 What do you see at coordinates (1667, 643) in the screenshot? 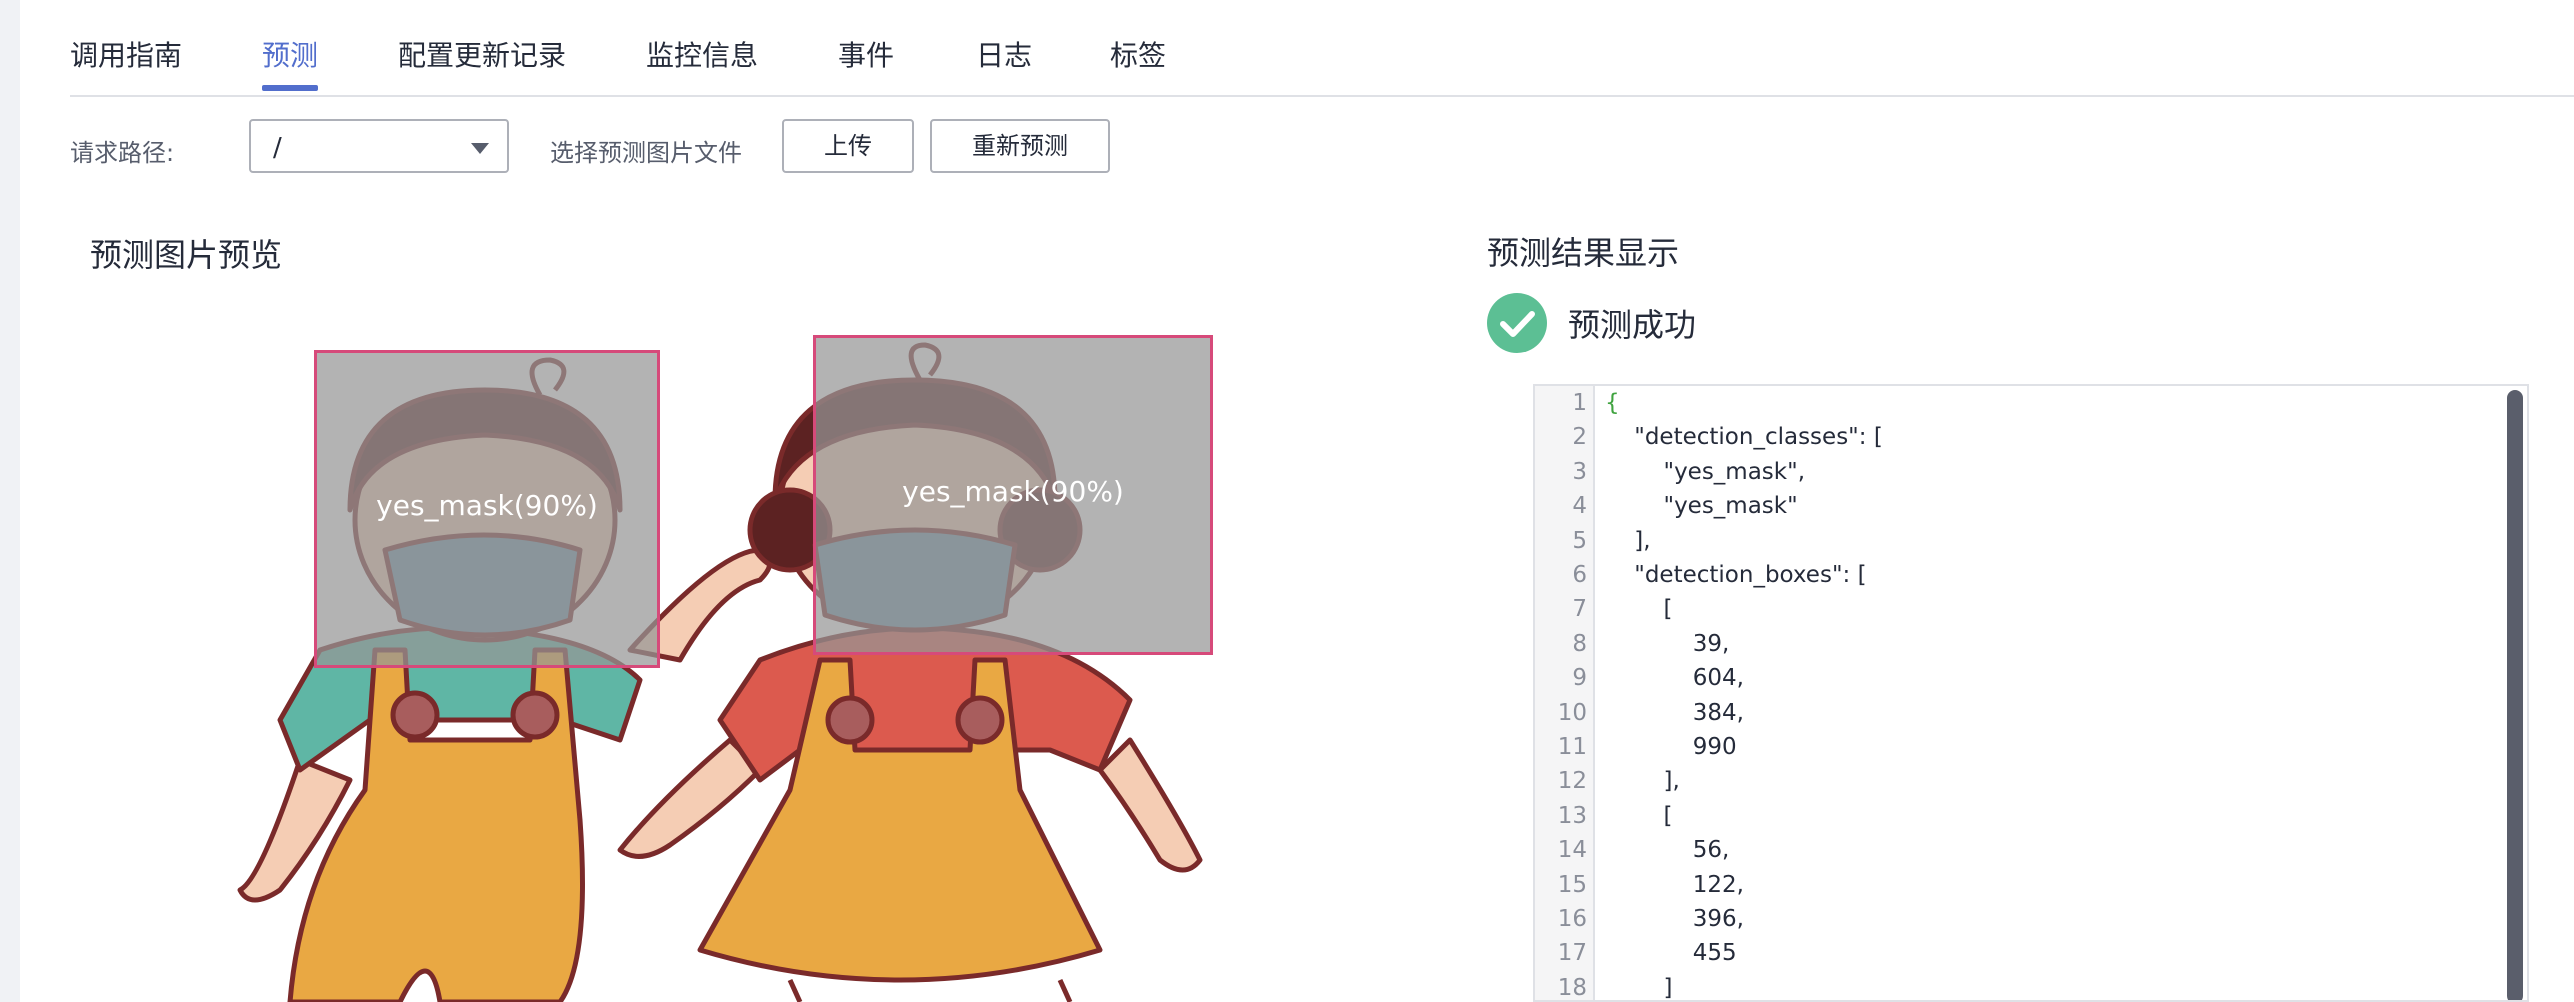
I see `code-text: 39,` at bounding box center [1667, 643].